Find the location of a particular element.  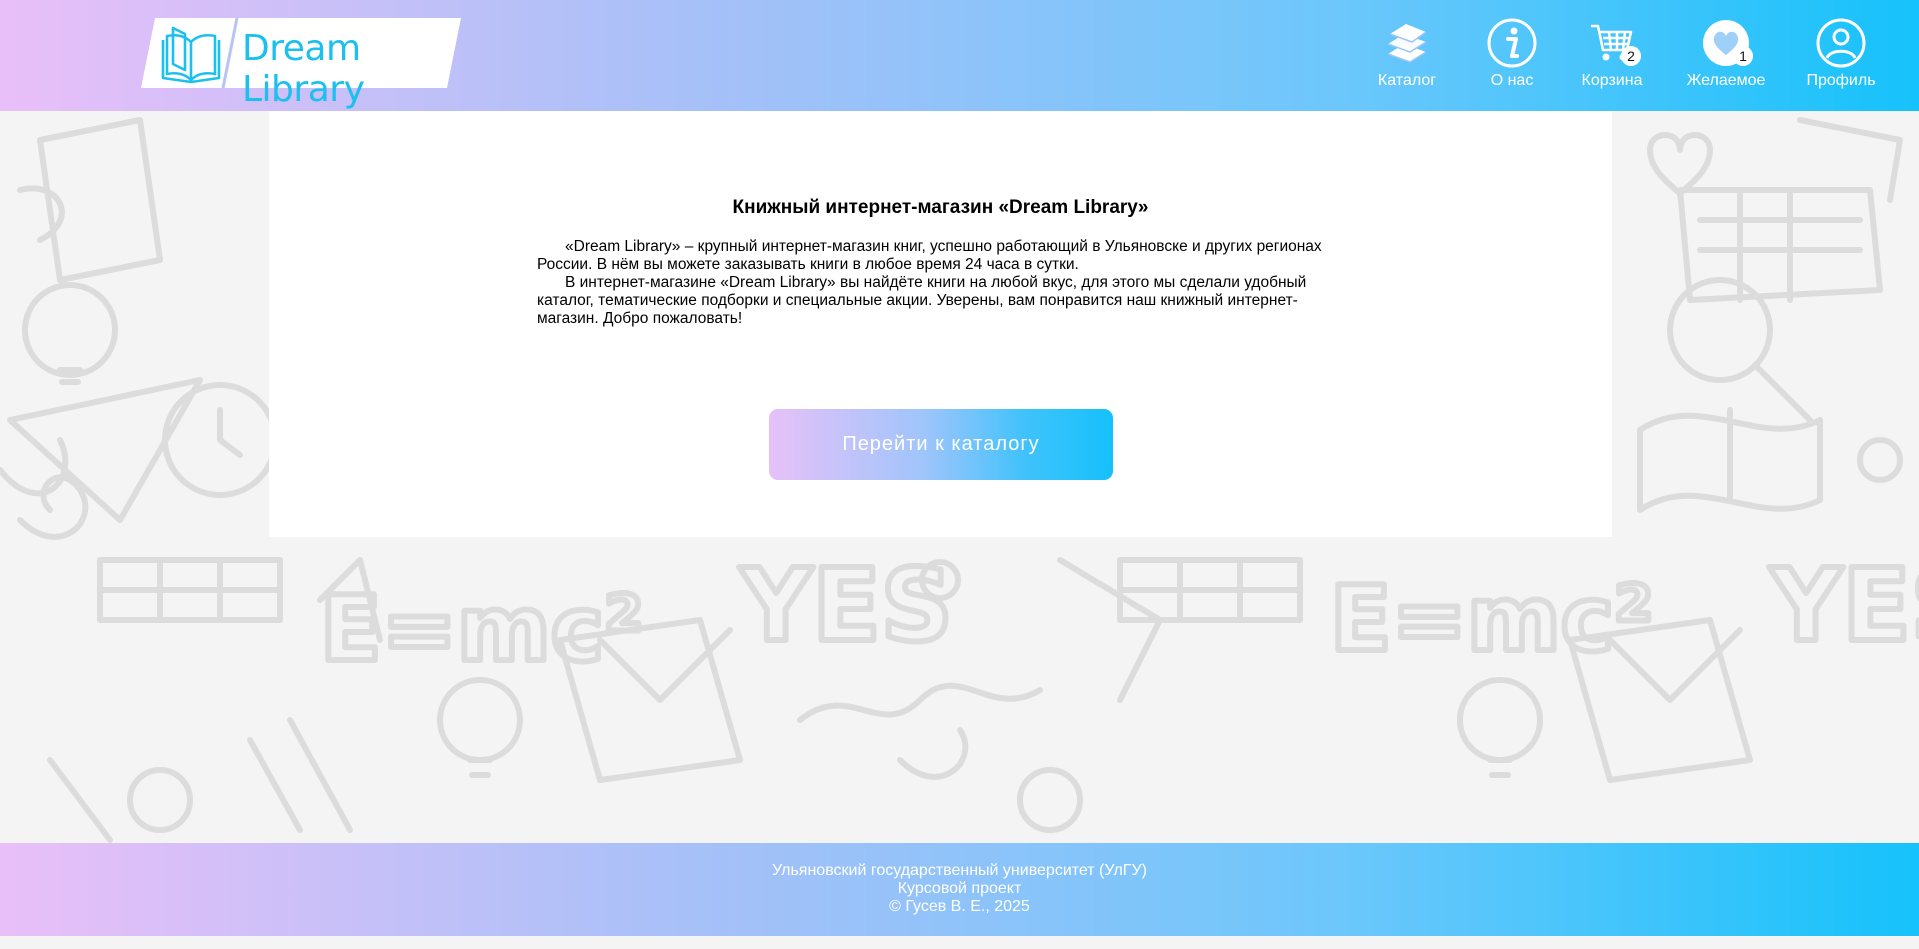

page-title: Книжный интернет-магазин «Dream Library» is located at coordinates (940, 207).